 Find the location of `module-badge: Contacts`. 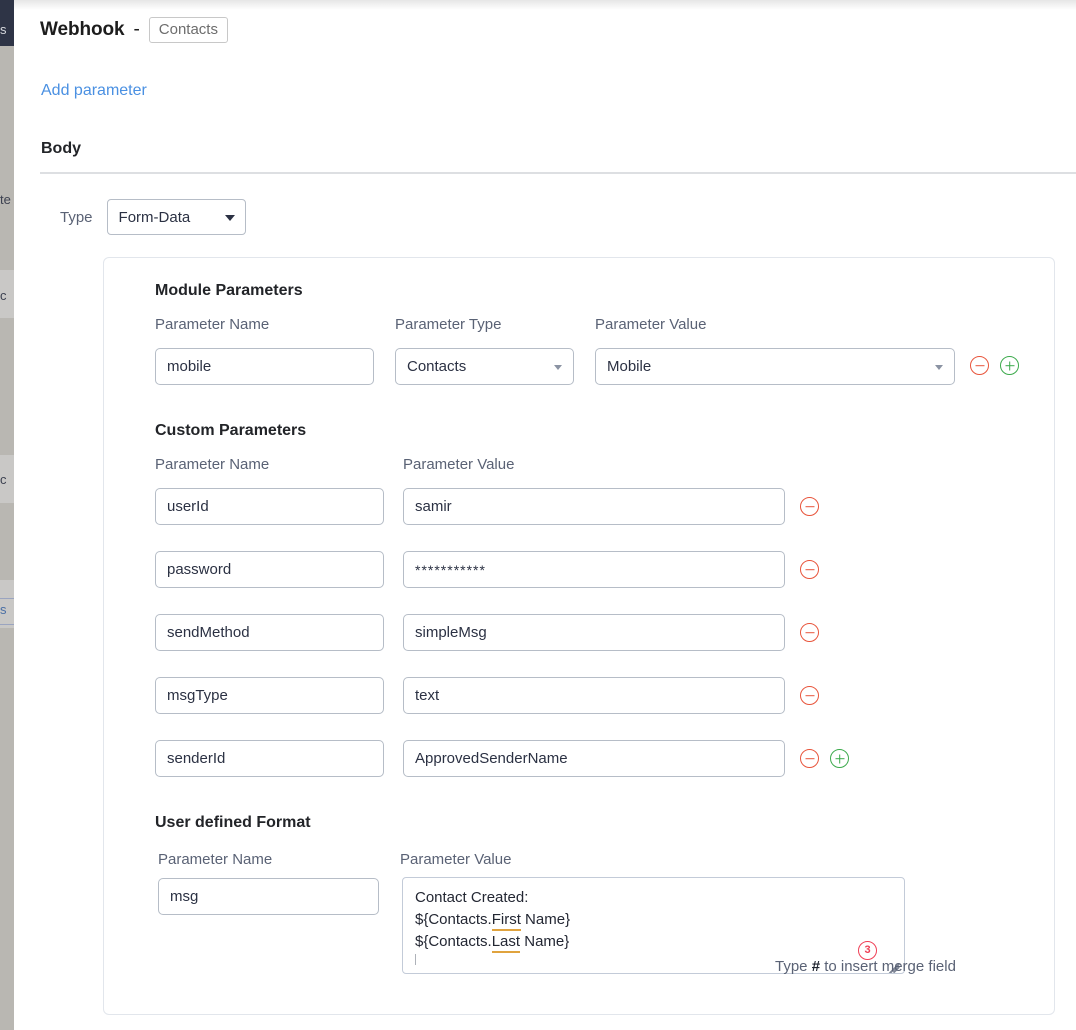

module-badge: Contacts is located at coordinates (188, 30).